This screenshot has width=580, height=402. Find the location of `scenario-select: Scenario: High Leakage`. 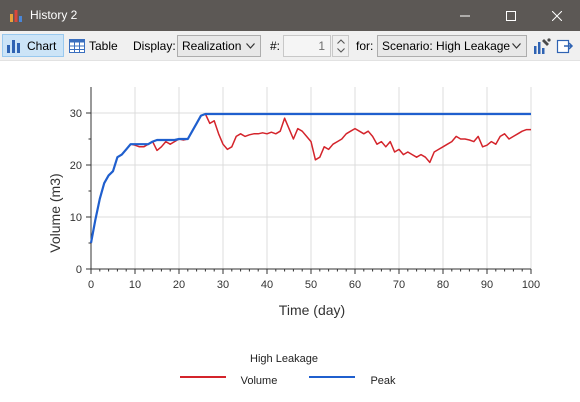

scenario-select: Scenario: High Leakage is located at coordinates (452, 46).